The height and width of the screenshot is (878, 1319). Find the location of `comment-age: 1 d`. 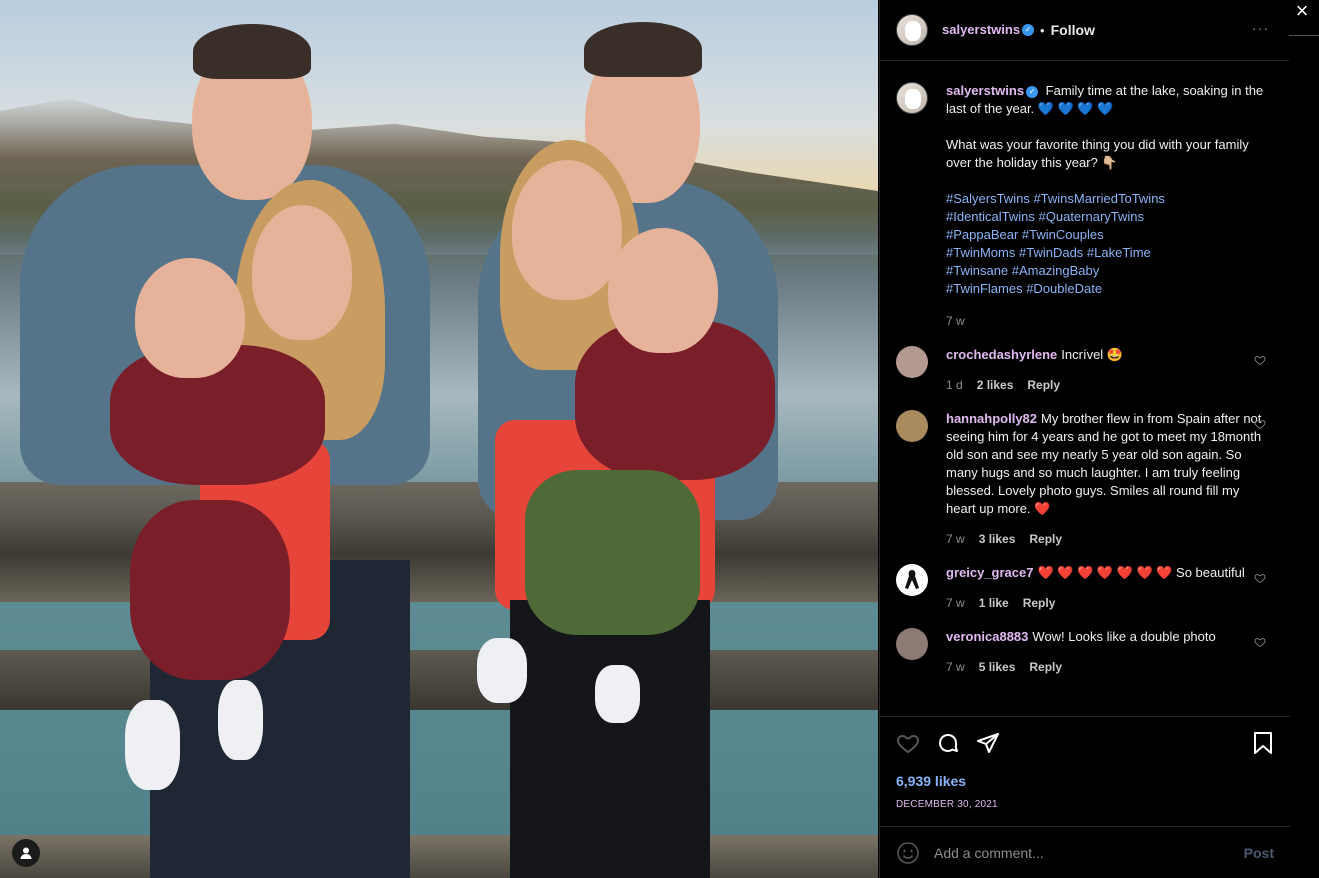

comment-age: 1 d is located at coordinates (954, 385).